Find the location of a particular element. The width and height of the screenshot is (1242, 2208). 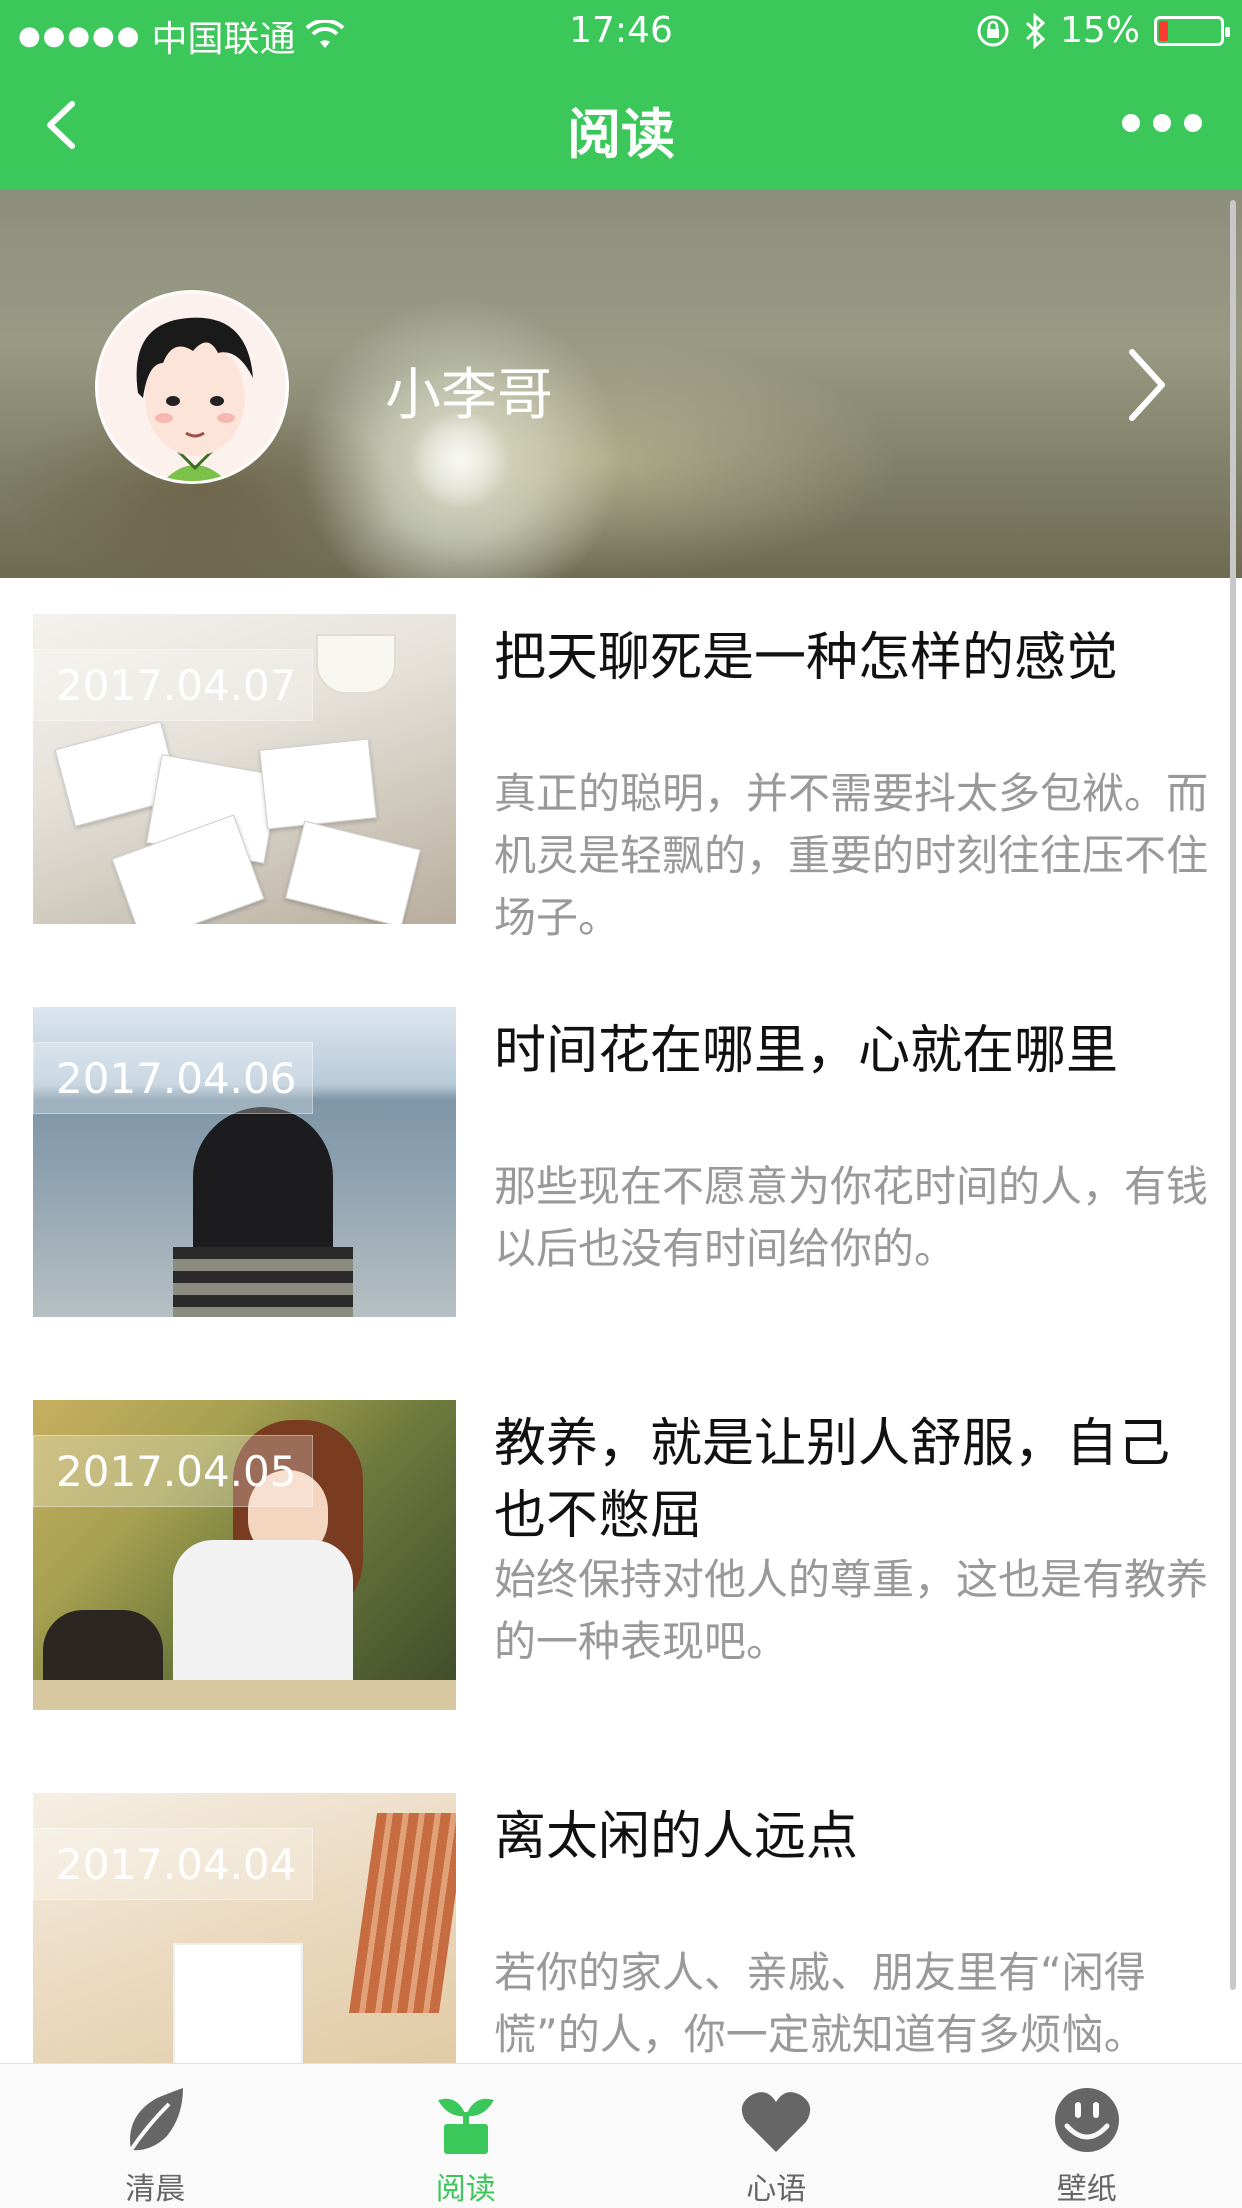

tab-label: 壁纸 is located at coordinates (1086, 2189).